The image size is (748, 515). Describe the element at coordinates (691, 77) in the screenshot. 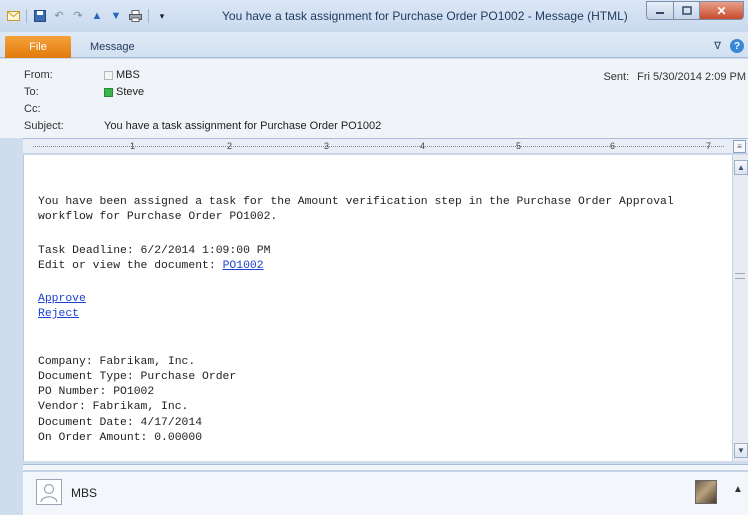

I see `sent-value: Fri 5/30/2014 2:09 PM` at that location.